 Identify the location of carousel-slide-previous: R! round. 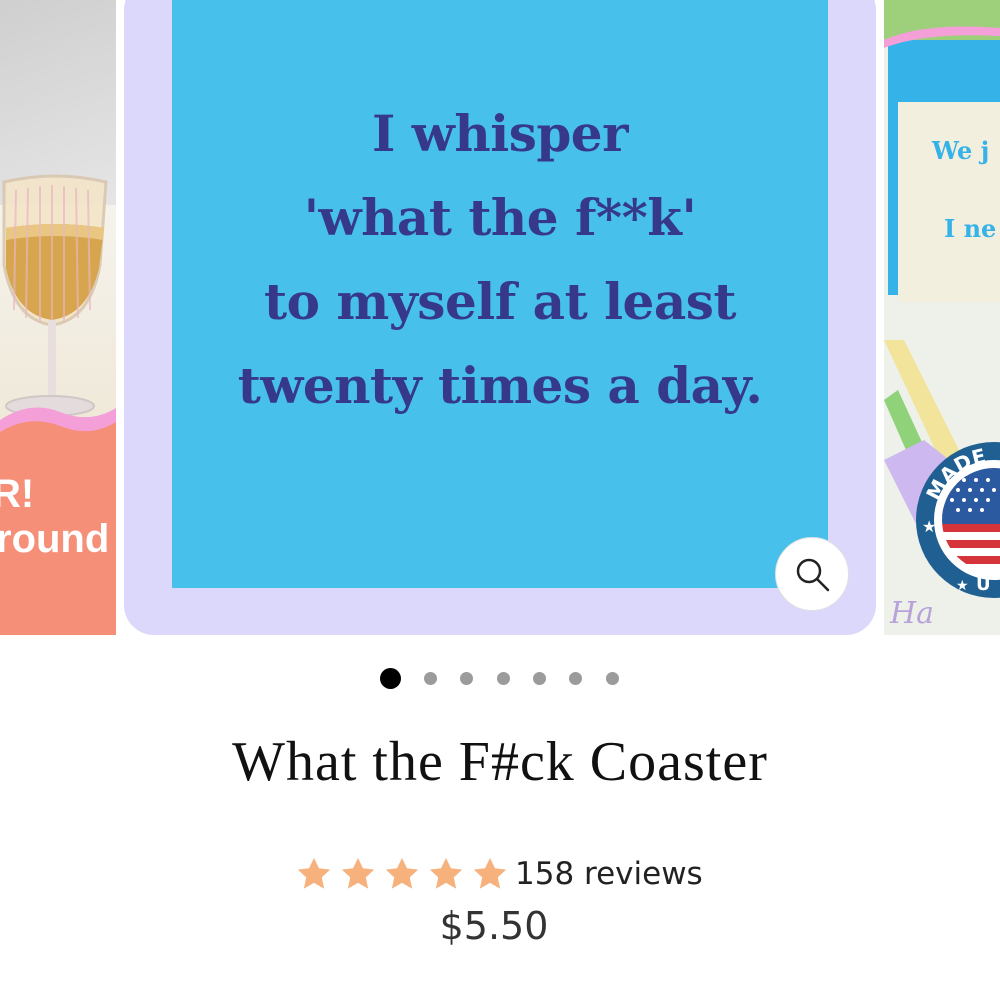
(58, 317).